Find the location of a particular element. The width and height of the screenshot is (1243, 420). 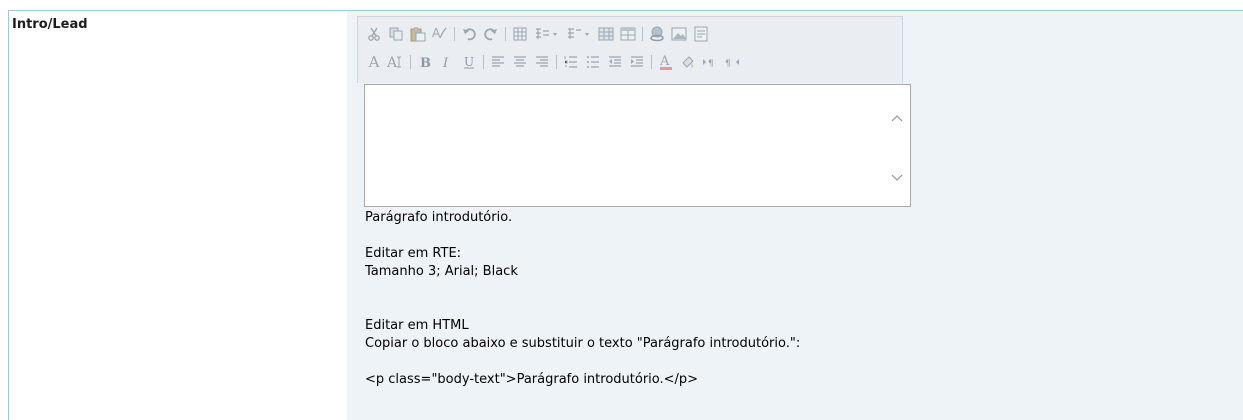

ltr-icon: ¶ is located at coordinates (710, 62).